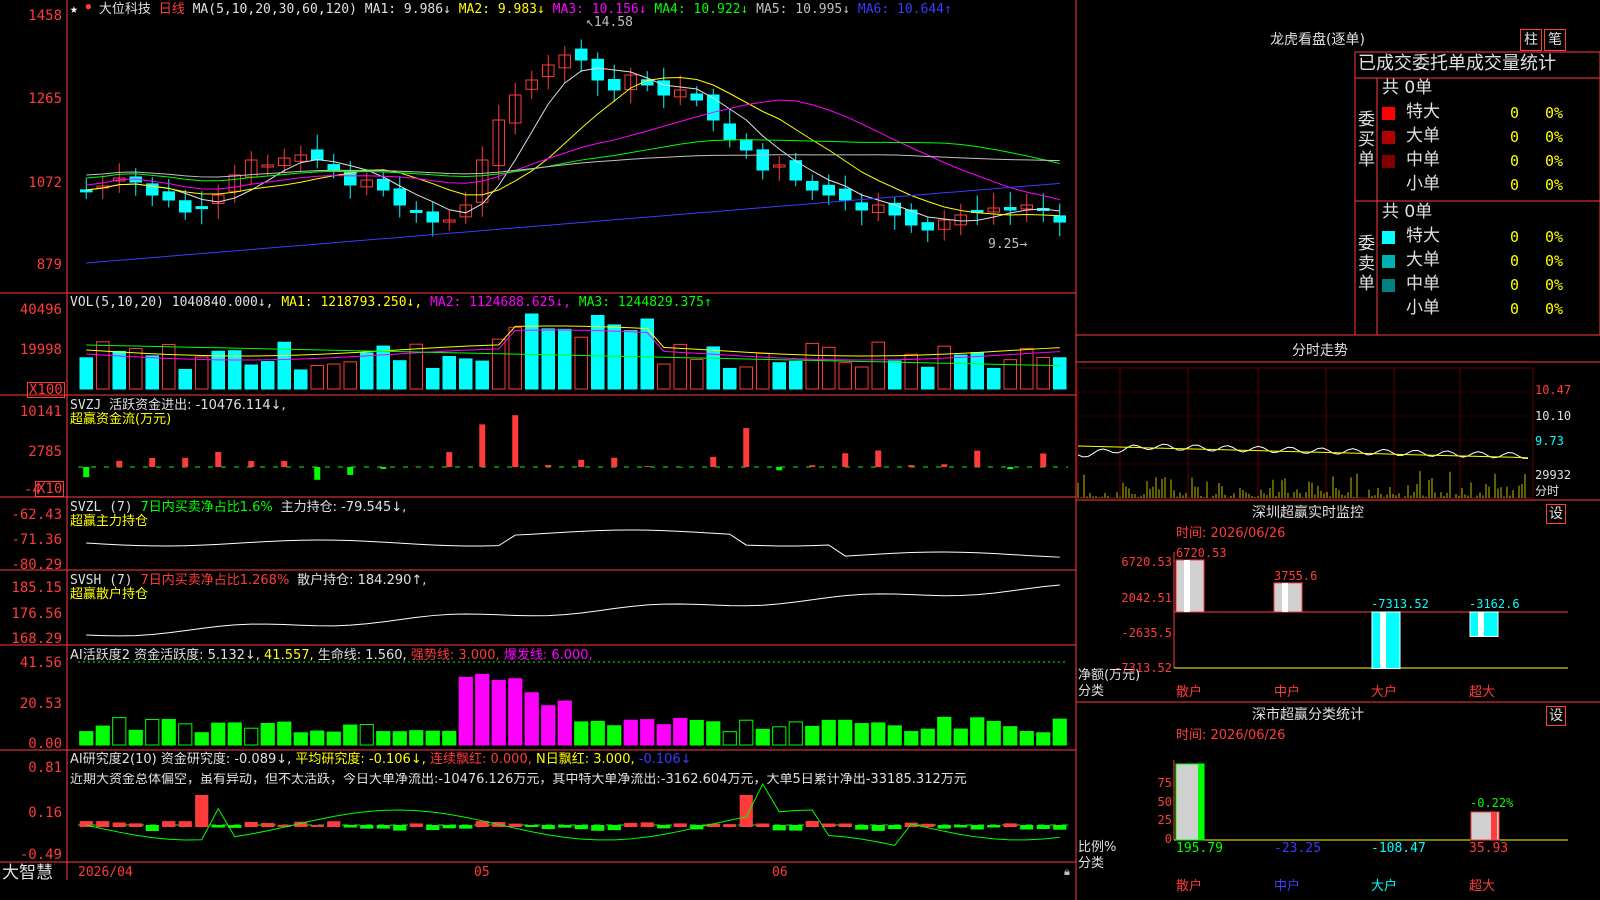 The width and height of the screenshot is (1600, 900). I want to click on buy-row-name: 中单, so click(1423, 160).